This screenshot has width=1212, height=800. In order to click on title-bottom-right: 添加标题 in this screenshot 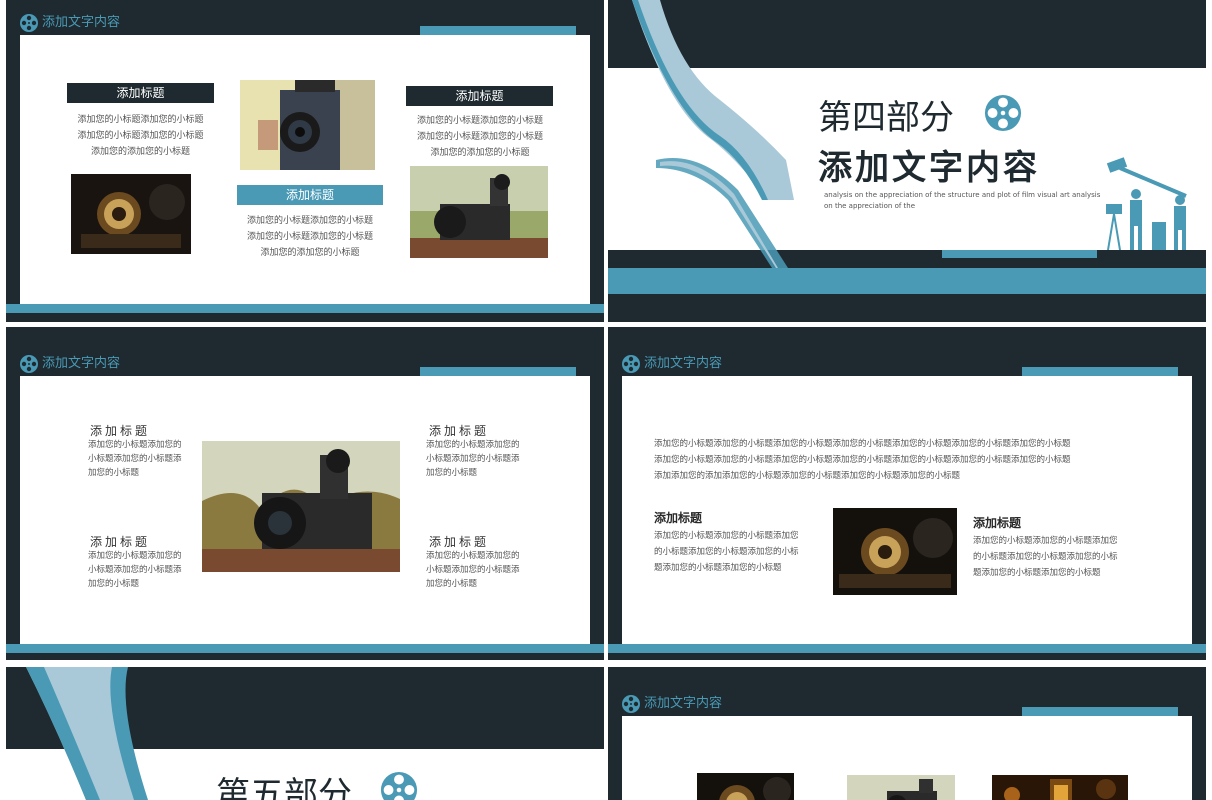, I will do `click(459, 542)`.